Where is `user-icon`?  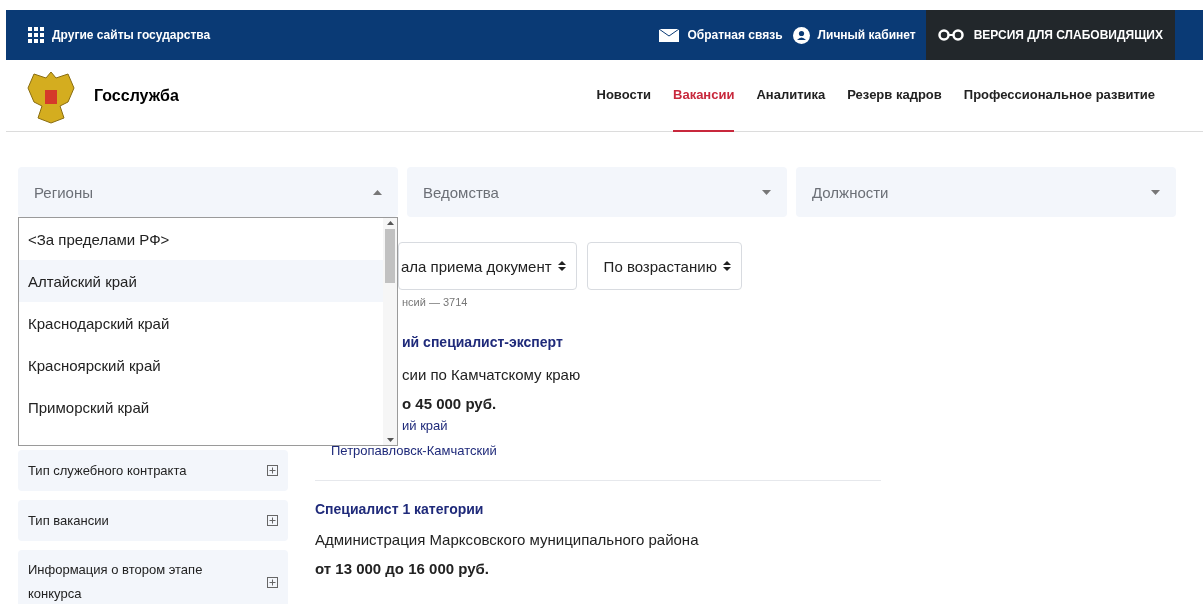
user-icon is located at coordinates (801, 35).